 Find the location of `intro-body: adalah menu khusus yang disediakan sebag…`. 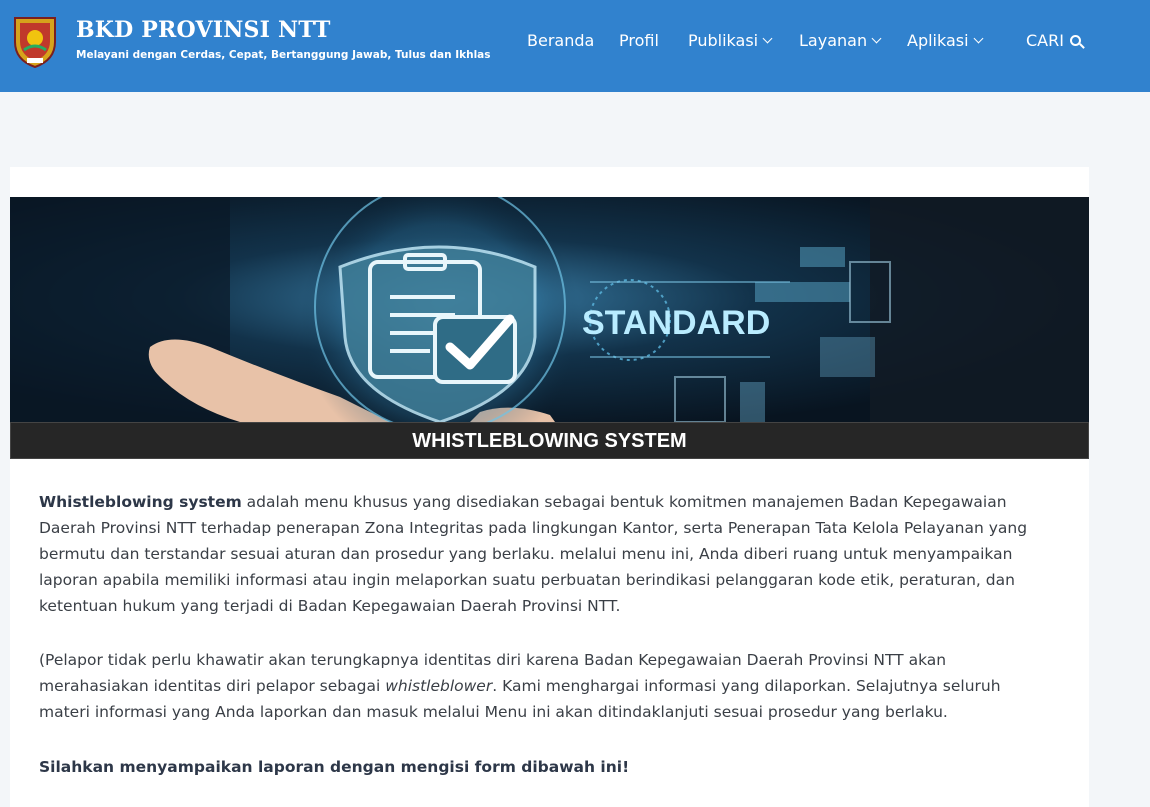

intro-body: adalah menu khusus yang disediakan sebag… is located at coordinates (533, 554).